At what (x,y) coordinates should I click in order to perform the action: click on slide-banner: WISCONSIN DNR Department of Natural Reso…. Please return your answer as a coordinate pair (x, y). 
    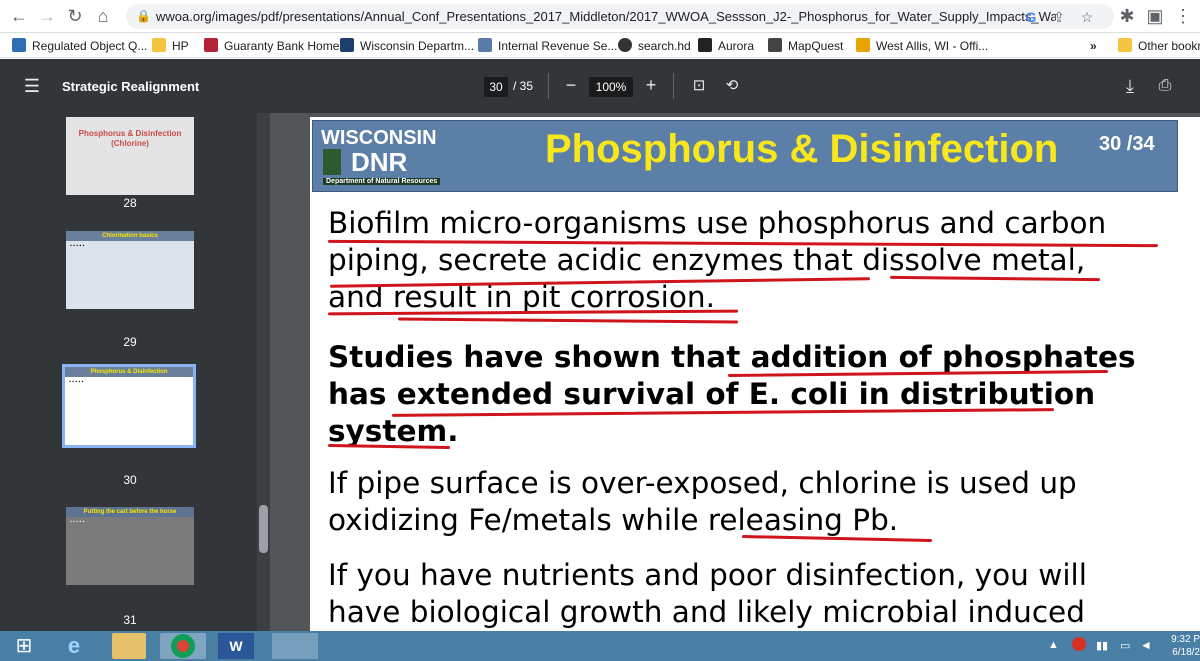
    Looking at the image, I should click on (745, 156).